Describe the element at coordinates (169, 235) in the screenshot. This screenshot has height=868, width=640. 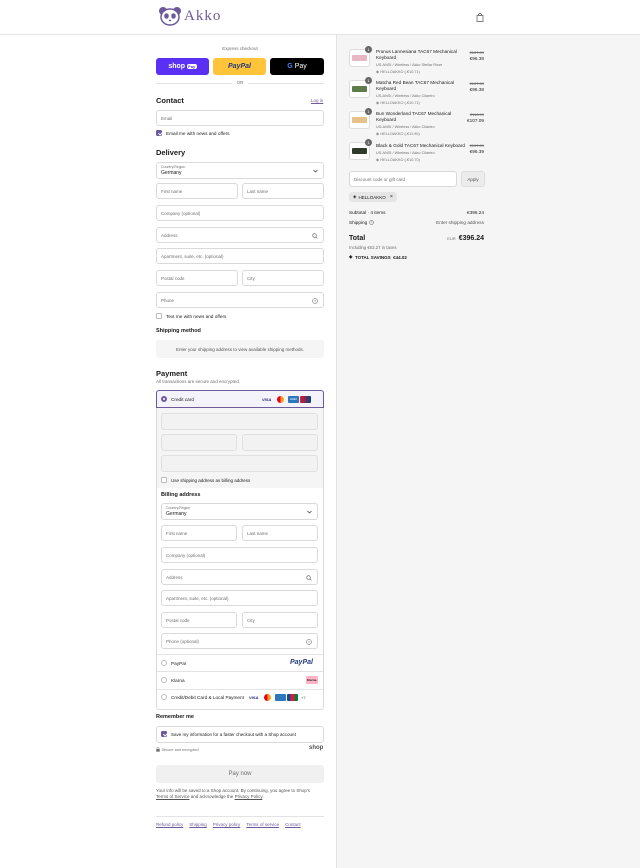
I see `address-placeholder: Address` at that location.